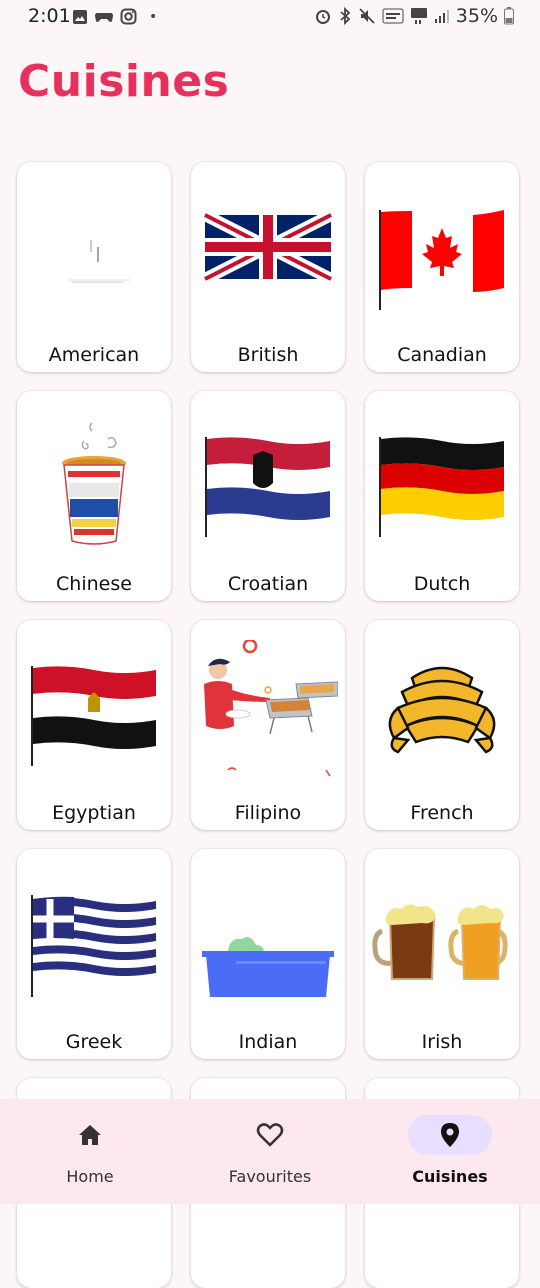  I want to click on uk-flag, so click(268, 247).